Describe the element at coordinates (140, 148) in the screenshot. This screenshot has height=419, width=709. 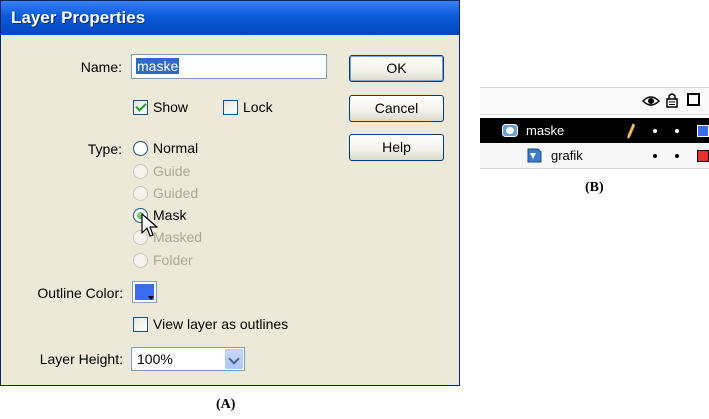
I see `type-normal-radio` at that location.